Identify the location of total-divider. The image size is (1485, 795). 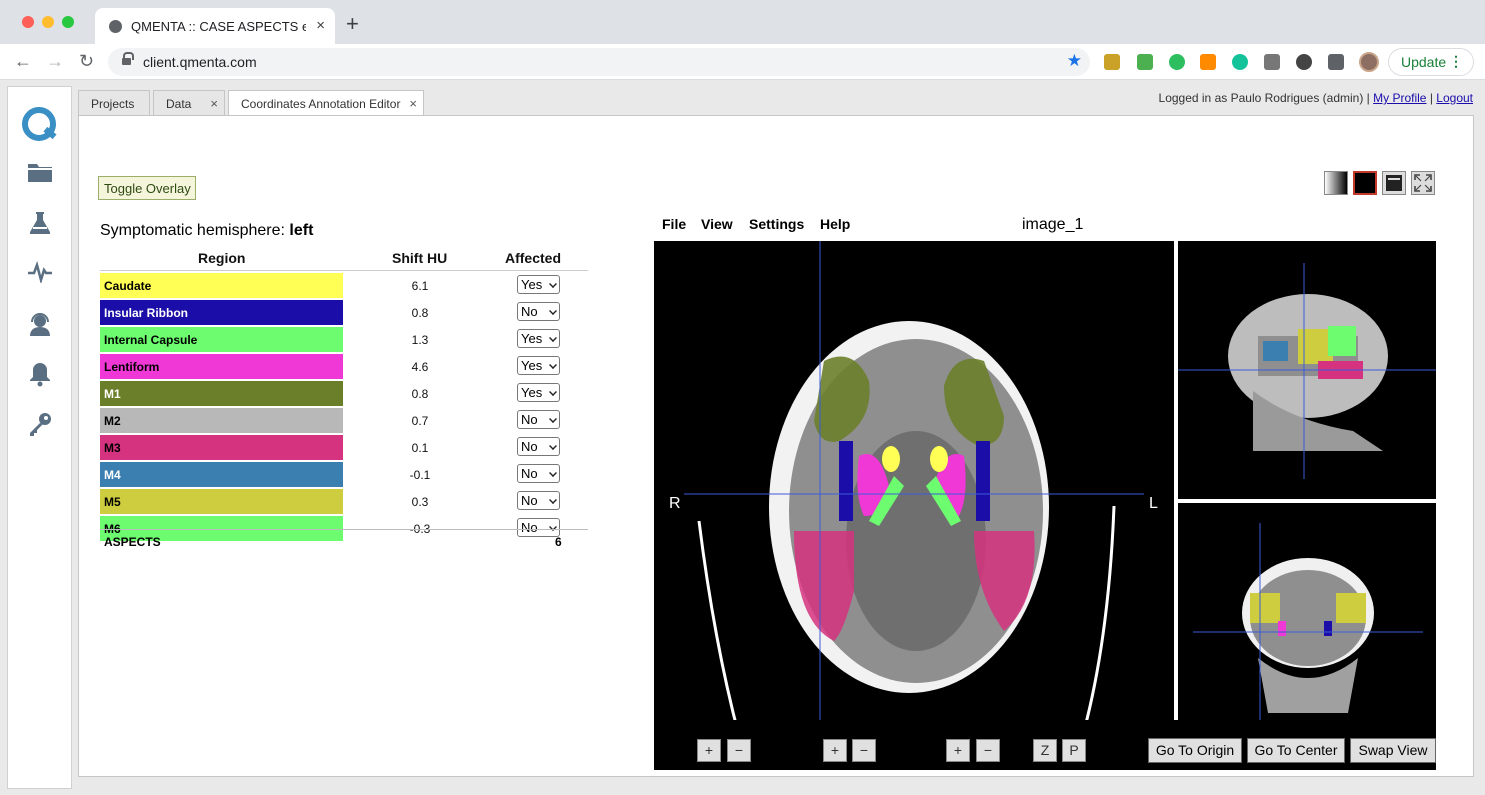
(344, 529).